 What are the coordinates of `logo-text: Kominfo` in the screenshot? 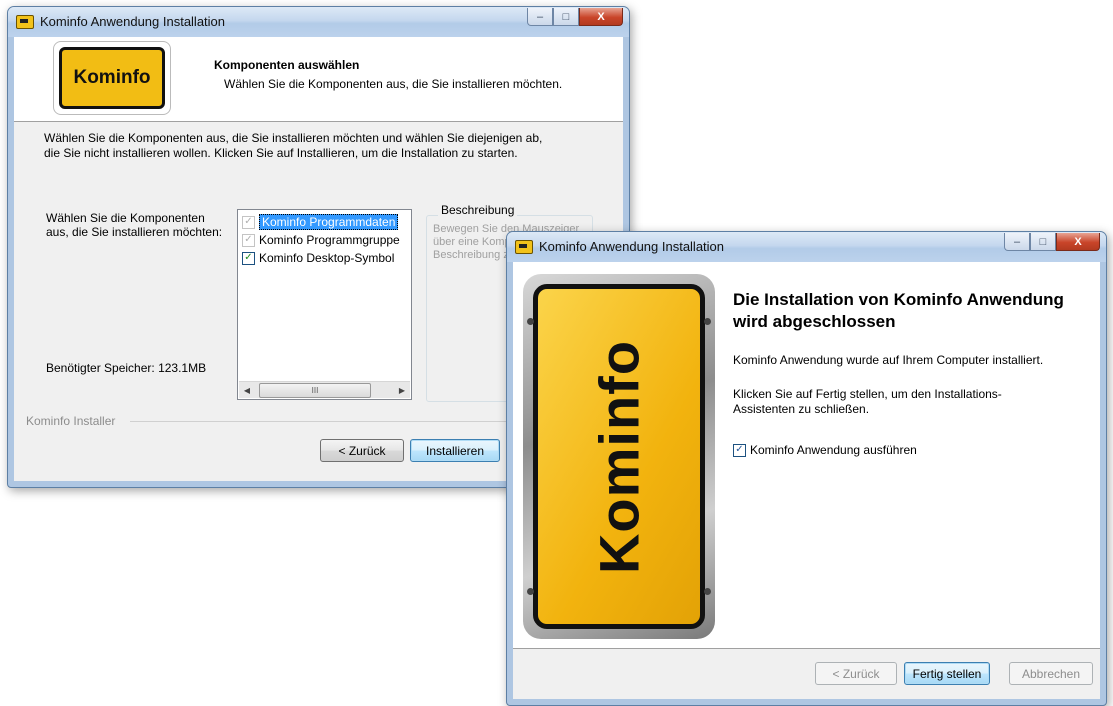 It's located at (112, 78).